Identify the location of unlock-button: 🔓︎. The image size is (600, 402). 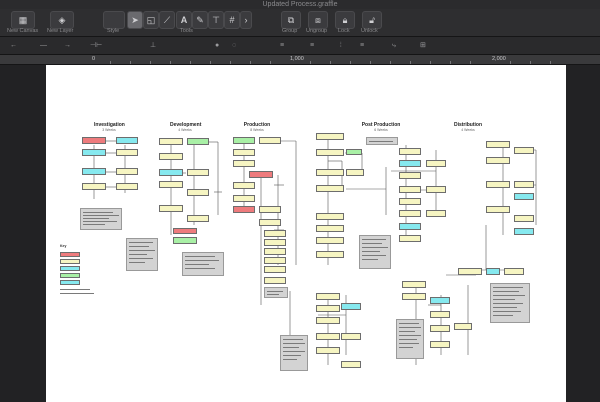
(372, 20).